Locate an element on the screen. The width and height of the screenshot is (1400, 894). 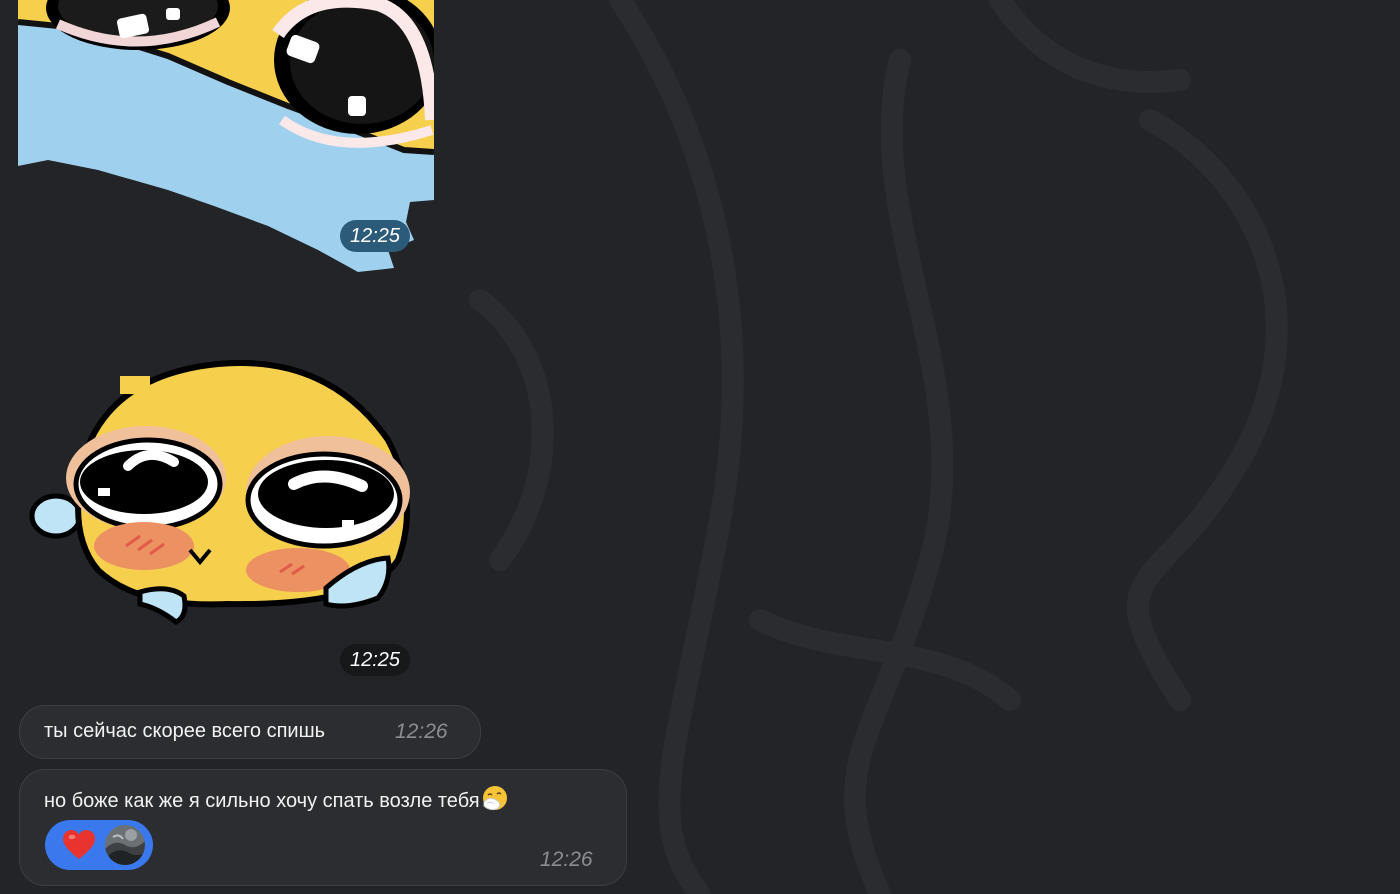
message-text: ты сейчас скорее всего спишь is located at coordinates (185, 731).